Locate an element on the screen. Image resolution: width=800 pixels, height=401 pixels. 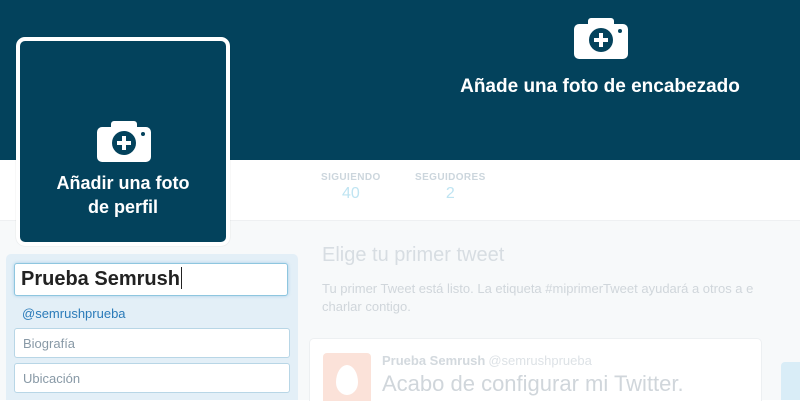
tweet-author: Prueba Semrush @semrushprueba is located at coordinates (487, 360).